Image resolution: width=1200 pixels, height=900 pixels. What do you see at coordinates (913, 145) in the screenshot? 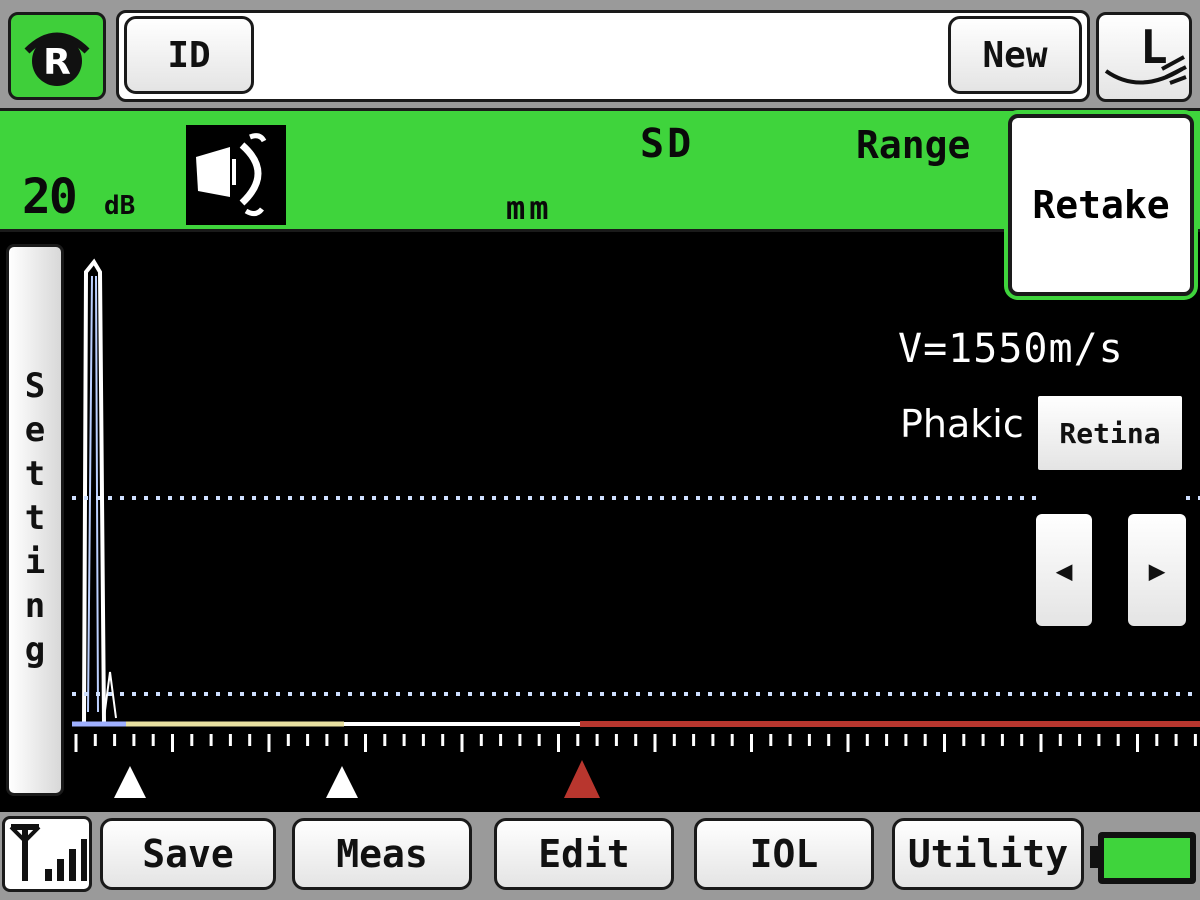
I see `range-label: Range` at bounding box center [913, 145].